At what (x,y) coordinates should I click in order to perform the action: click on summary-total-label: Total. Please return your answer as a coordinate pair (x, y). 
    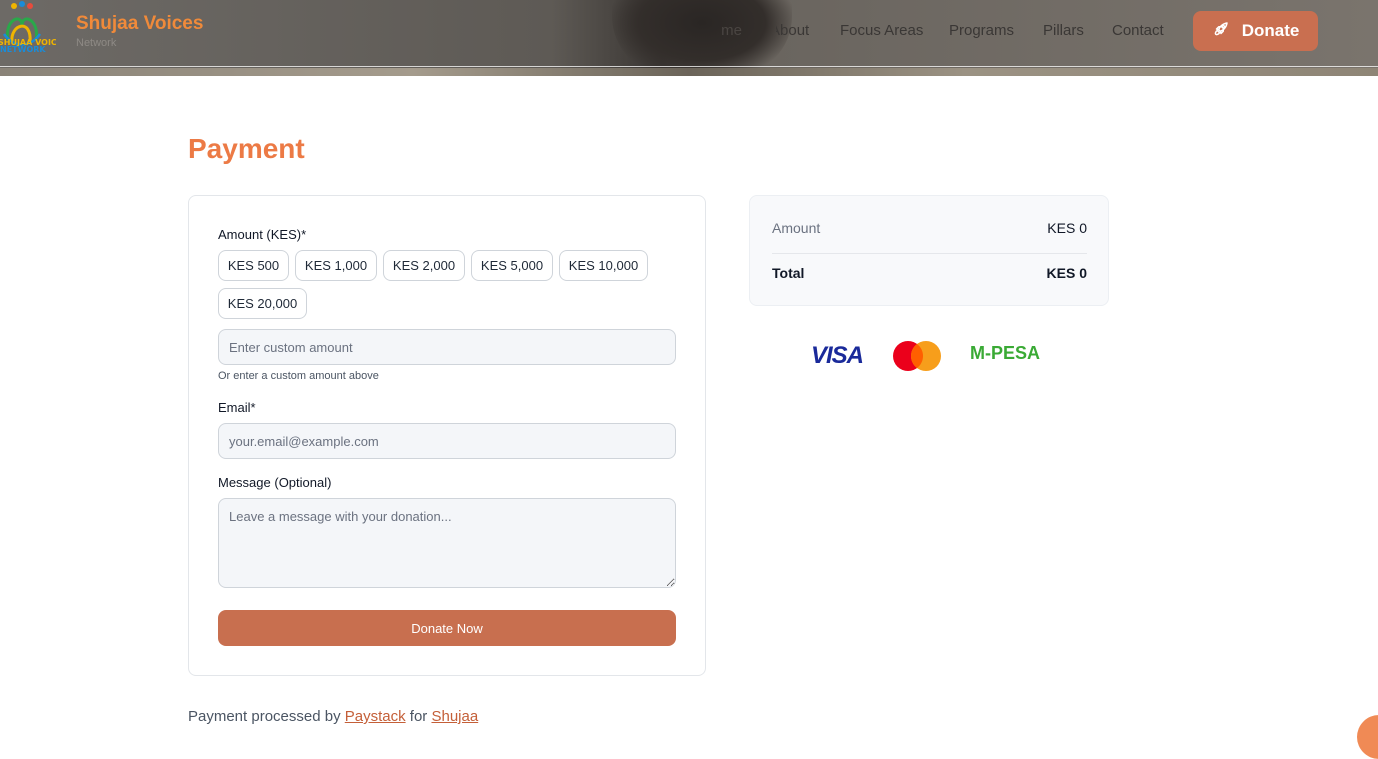
    Looking at the image, I should click on (788, 273).